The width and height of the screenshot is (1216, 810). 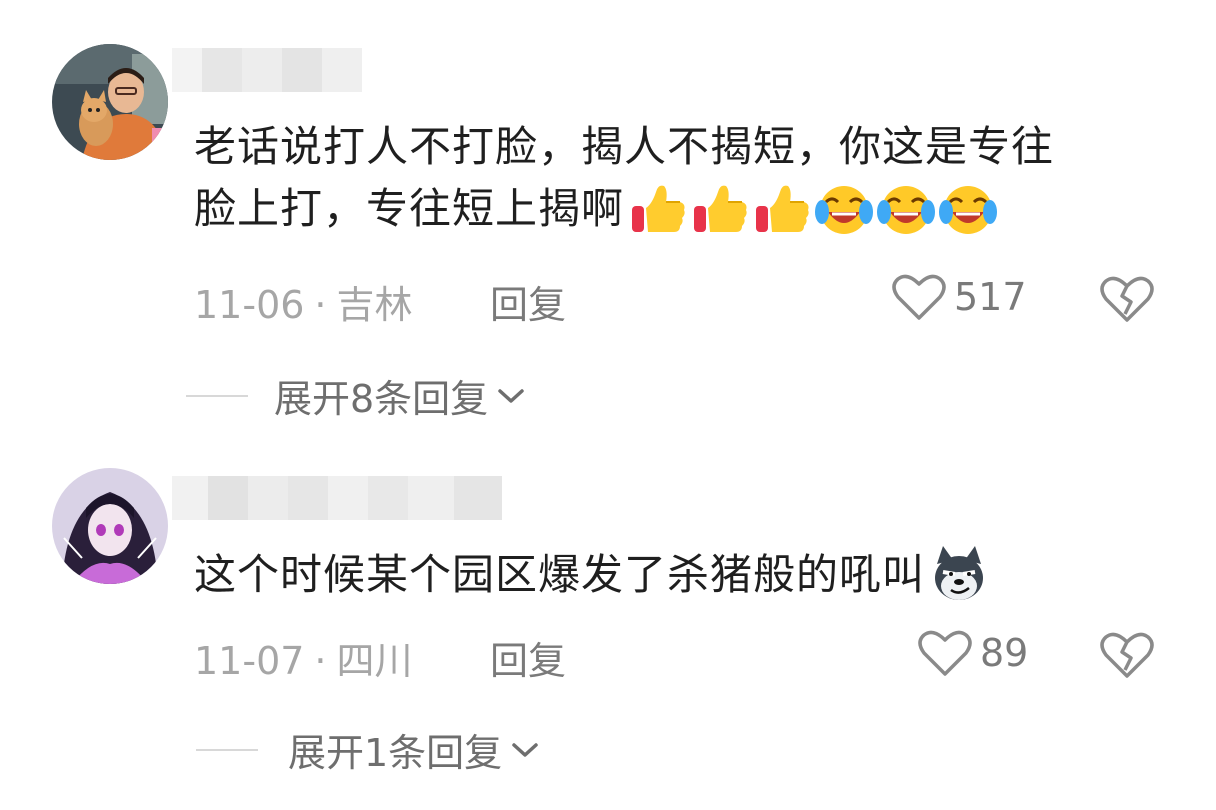 I want to click on expand-replies-button: 展开1条回复, so click(x=368, y=749).